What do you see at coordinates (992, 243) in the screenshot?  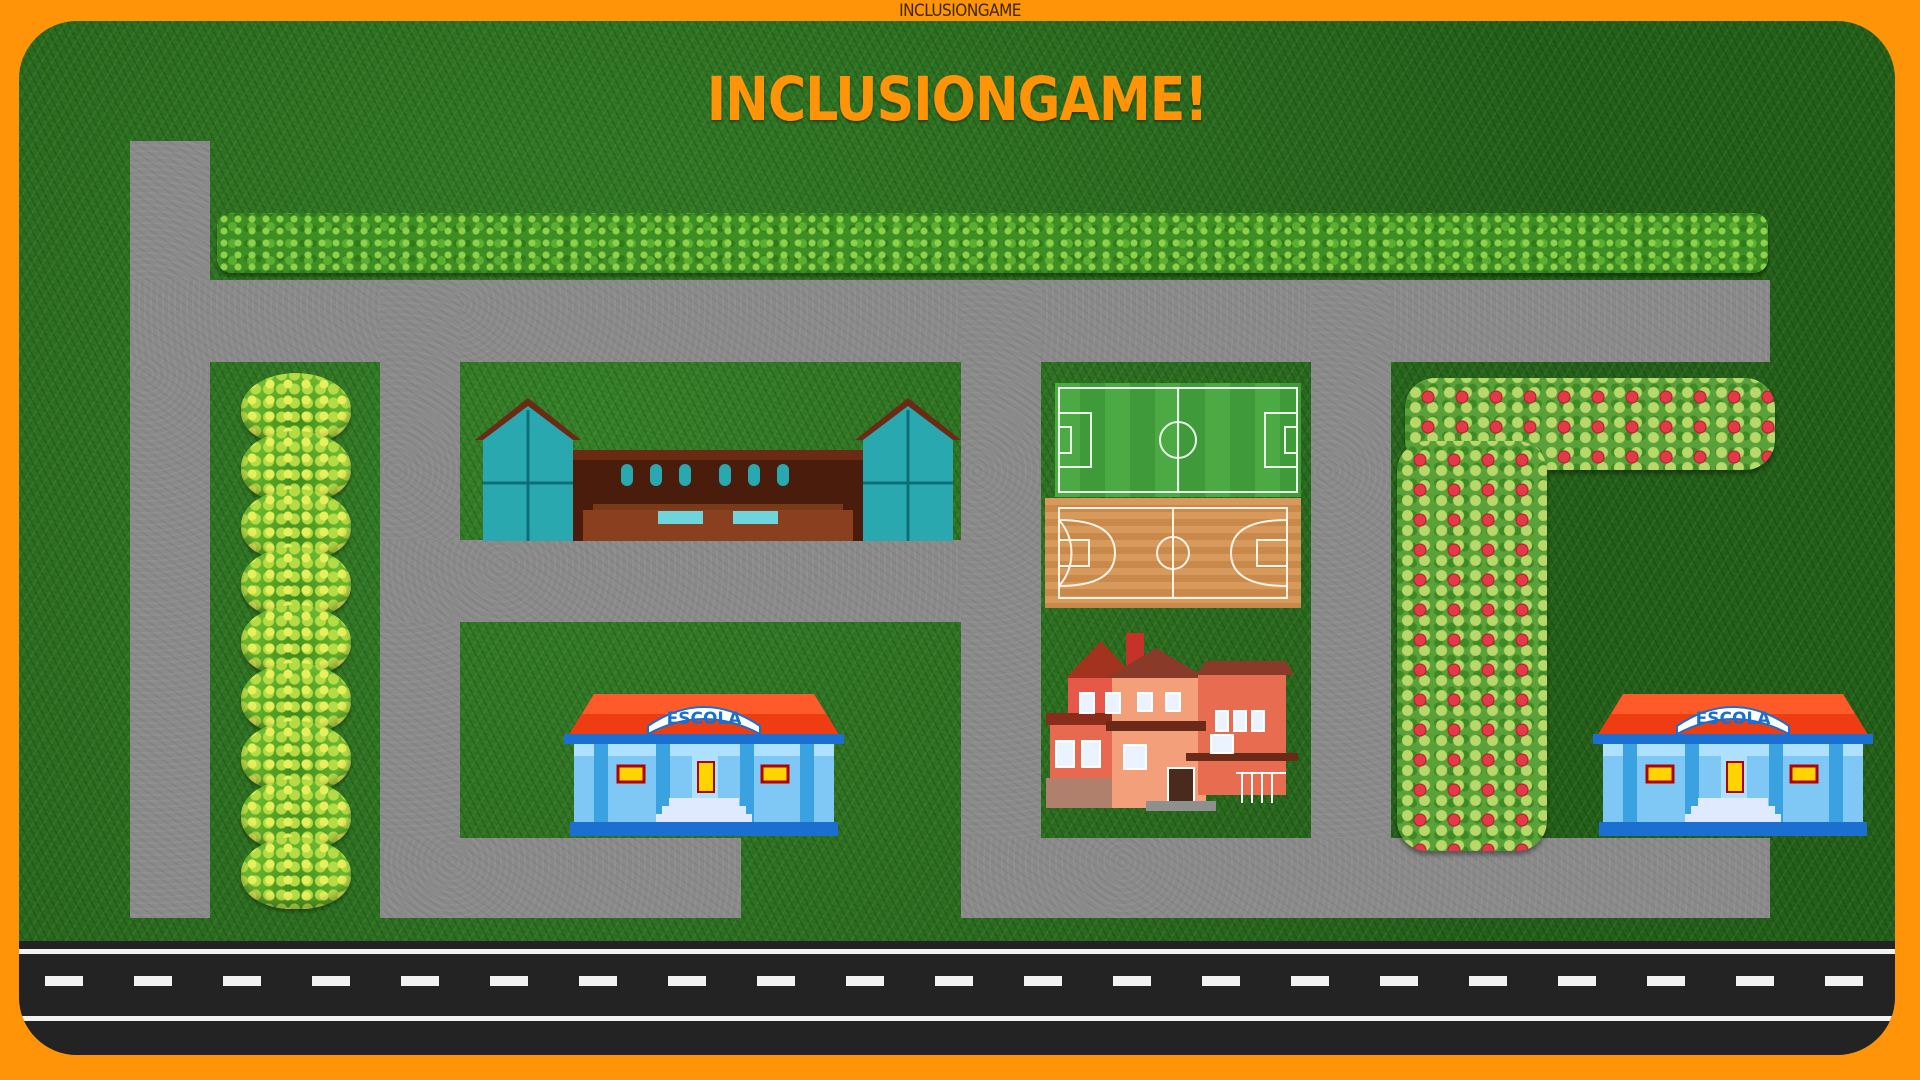 I see `hedge-icon` at bounding box center [992, 243].